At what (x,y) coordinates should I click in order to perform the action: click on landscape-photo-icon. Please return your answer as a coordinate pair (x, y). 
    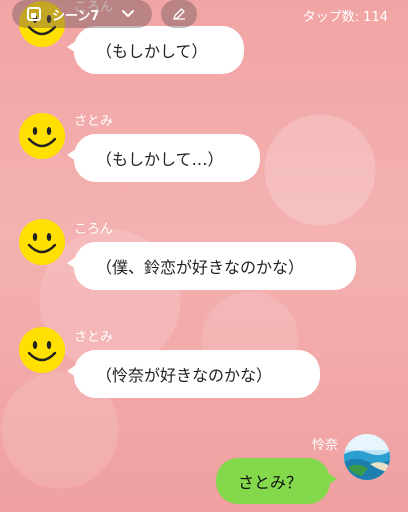
    Looking at the image, I should click on (367, 457).